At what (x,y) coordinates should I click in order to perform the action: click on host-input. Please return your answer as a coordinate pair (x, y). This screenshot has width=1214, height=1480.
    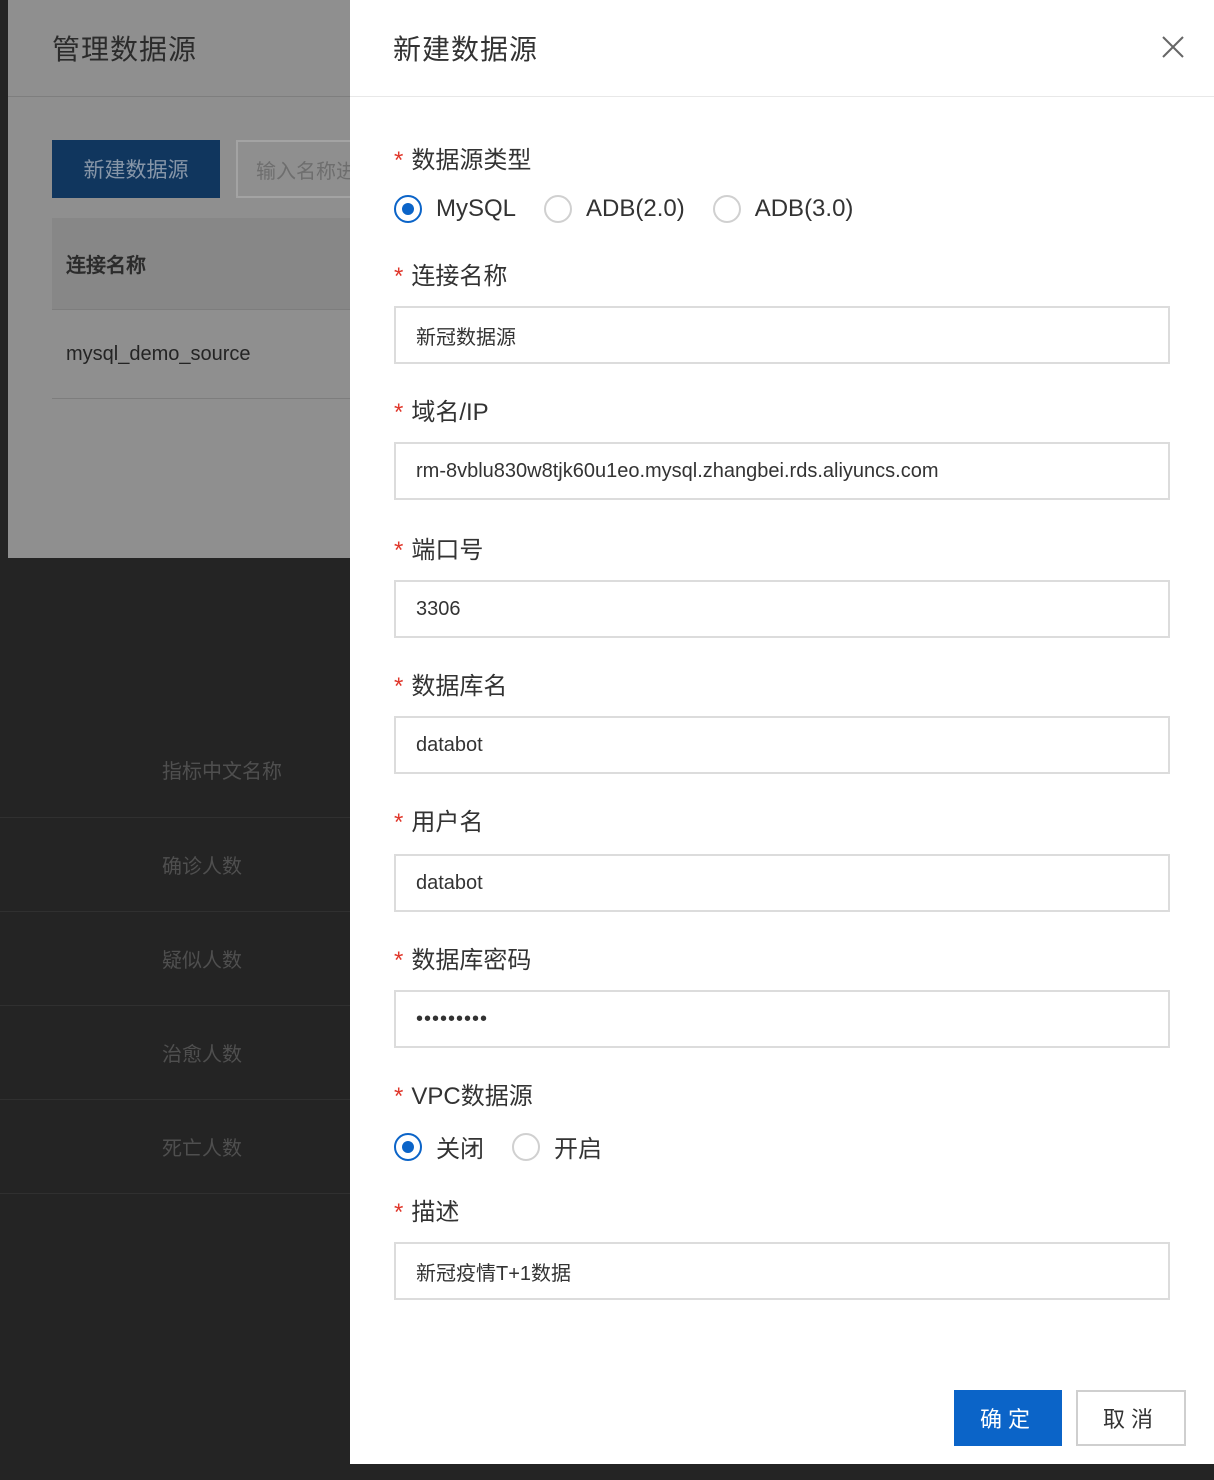
    Looking at the image, I should click on (782, 471).